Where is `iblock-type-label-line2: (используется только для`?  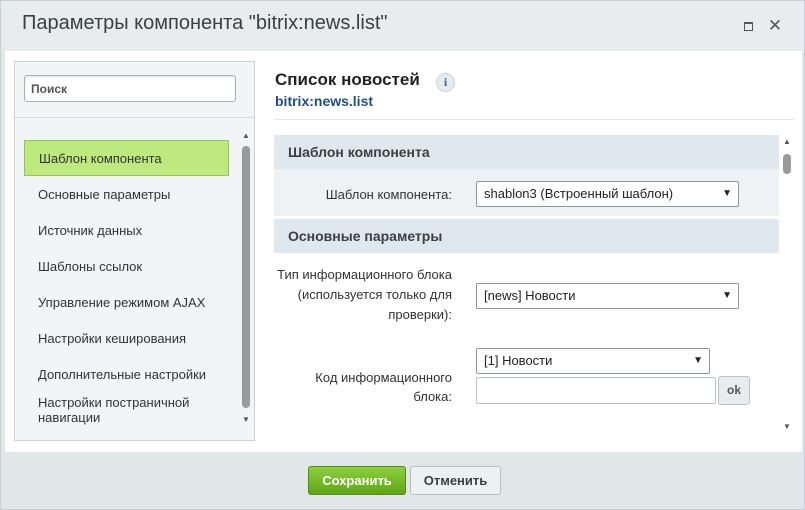
iblock-type-label-line2: (используется только для is located at coordinates (374, 294).